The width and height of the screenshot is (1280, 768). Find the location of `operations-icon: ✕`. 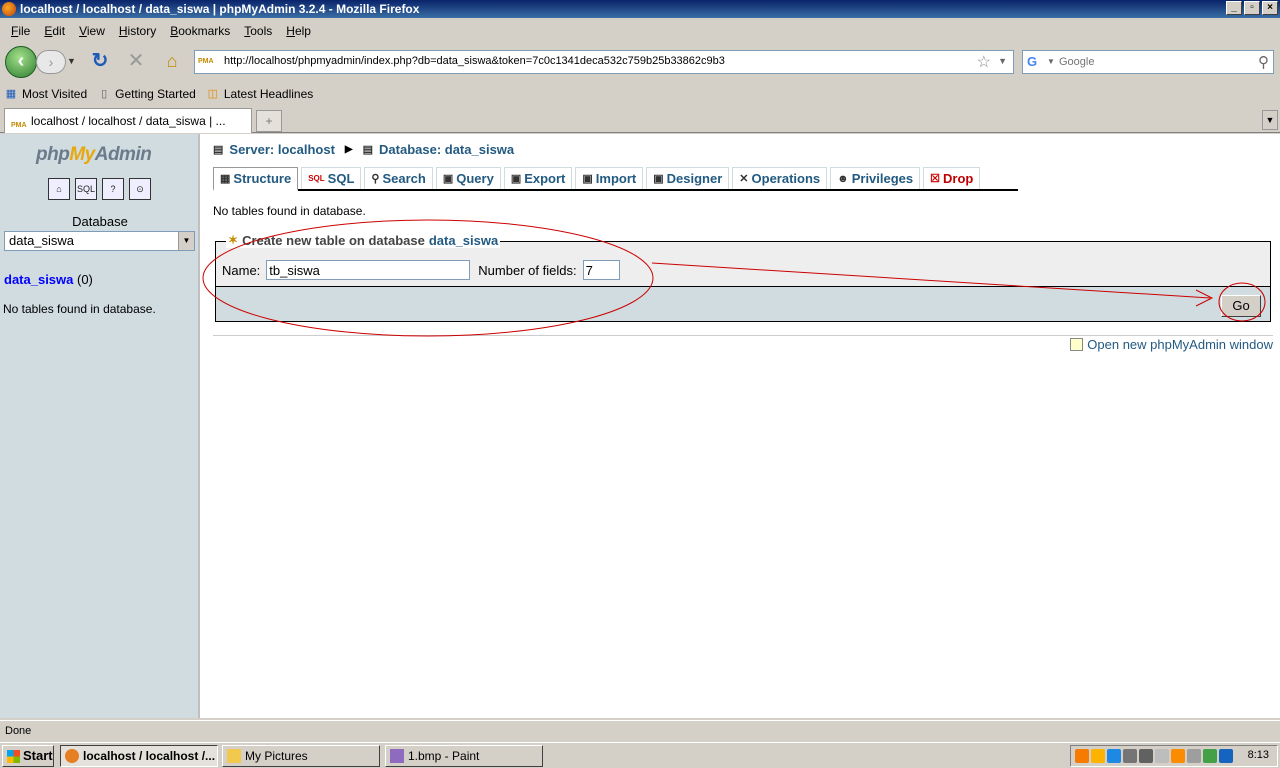

operations-icon: ✕ is located at coordinates (744, 179).